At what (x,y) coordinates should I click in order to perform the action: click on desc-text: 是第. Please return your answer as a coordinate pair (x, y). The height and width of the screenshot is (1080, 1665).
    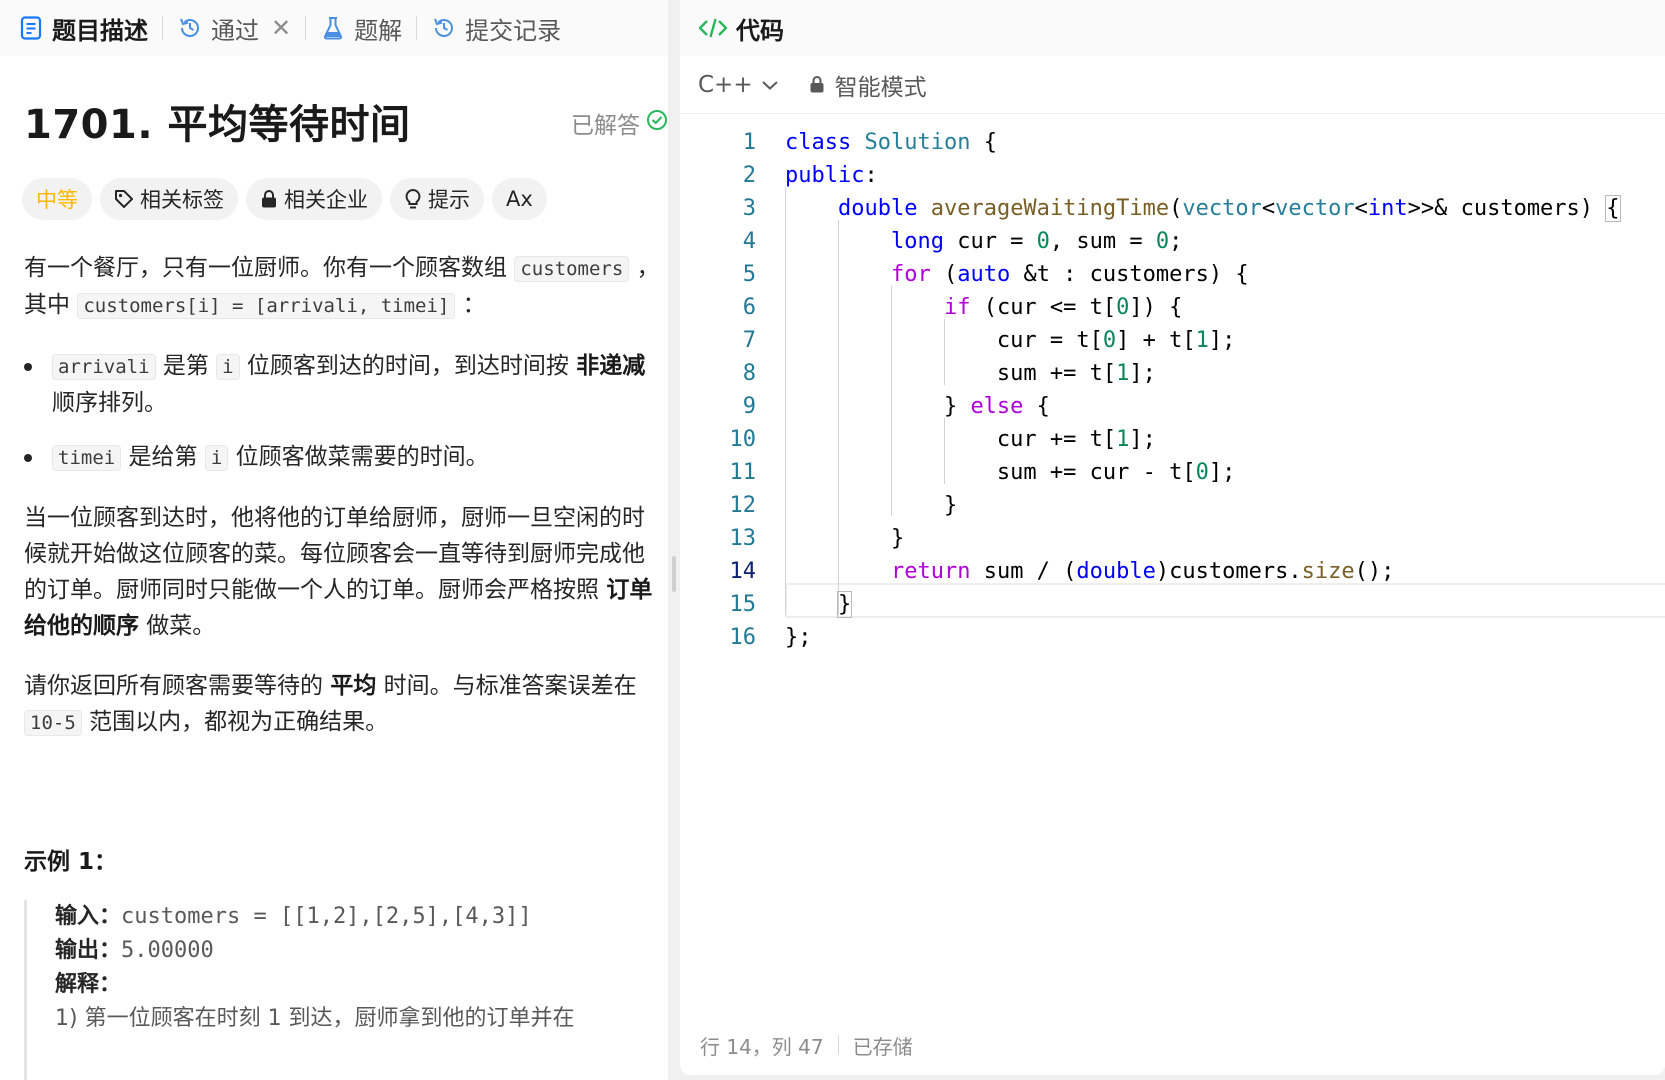
    Looking at the image, I should click on (186, 366).